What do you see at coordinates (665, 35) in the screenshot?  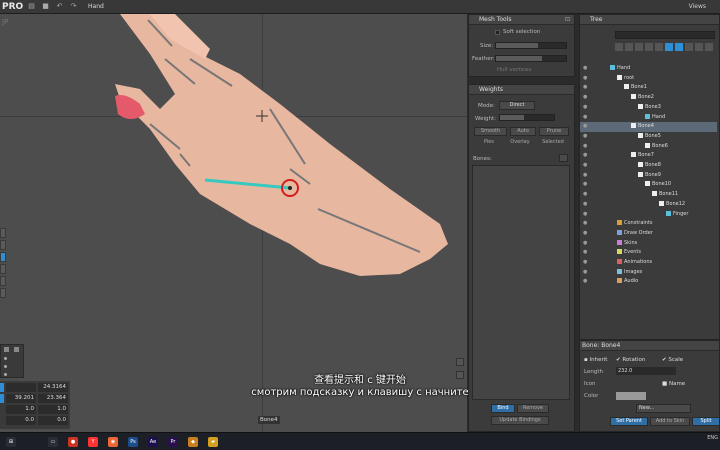 I see `tree-search-input` at bounding box center [665, 35].